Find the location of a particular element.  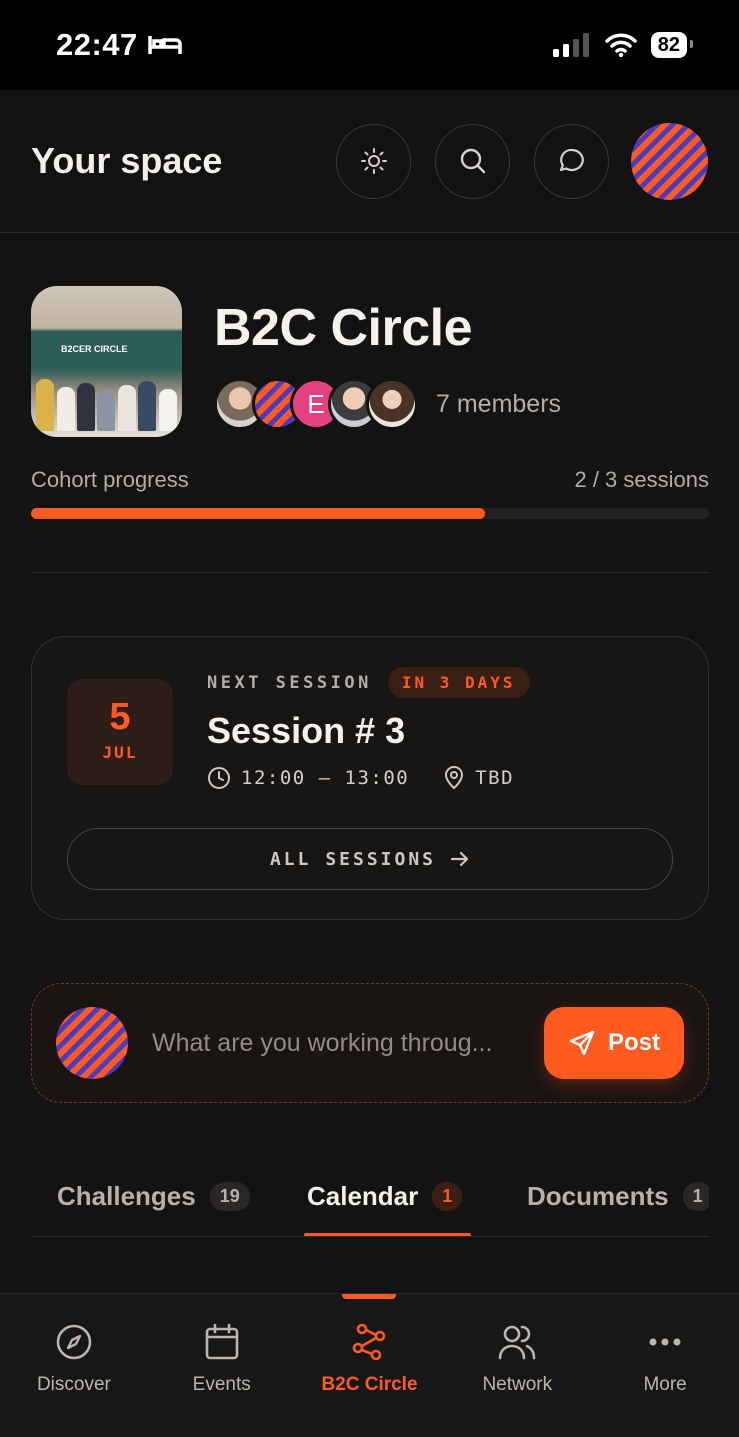

progress-value: 2 / 3 sessions is located at coordinates (641, 479).